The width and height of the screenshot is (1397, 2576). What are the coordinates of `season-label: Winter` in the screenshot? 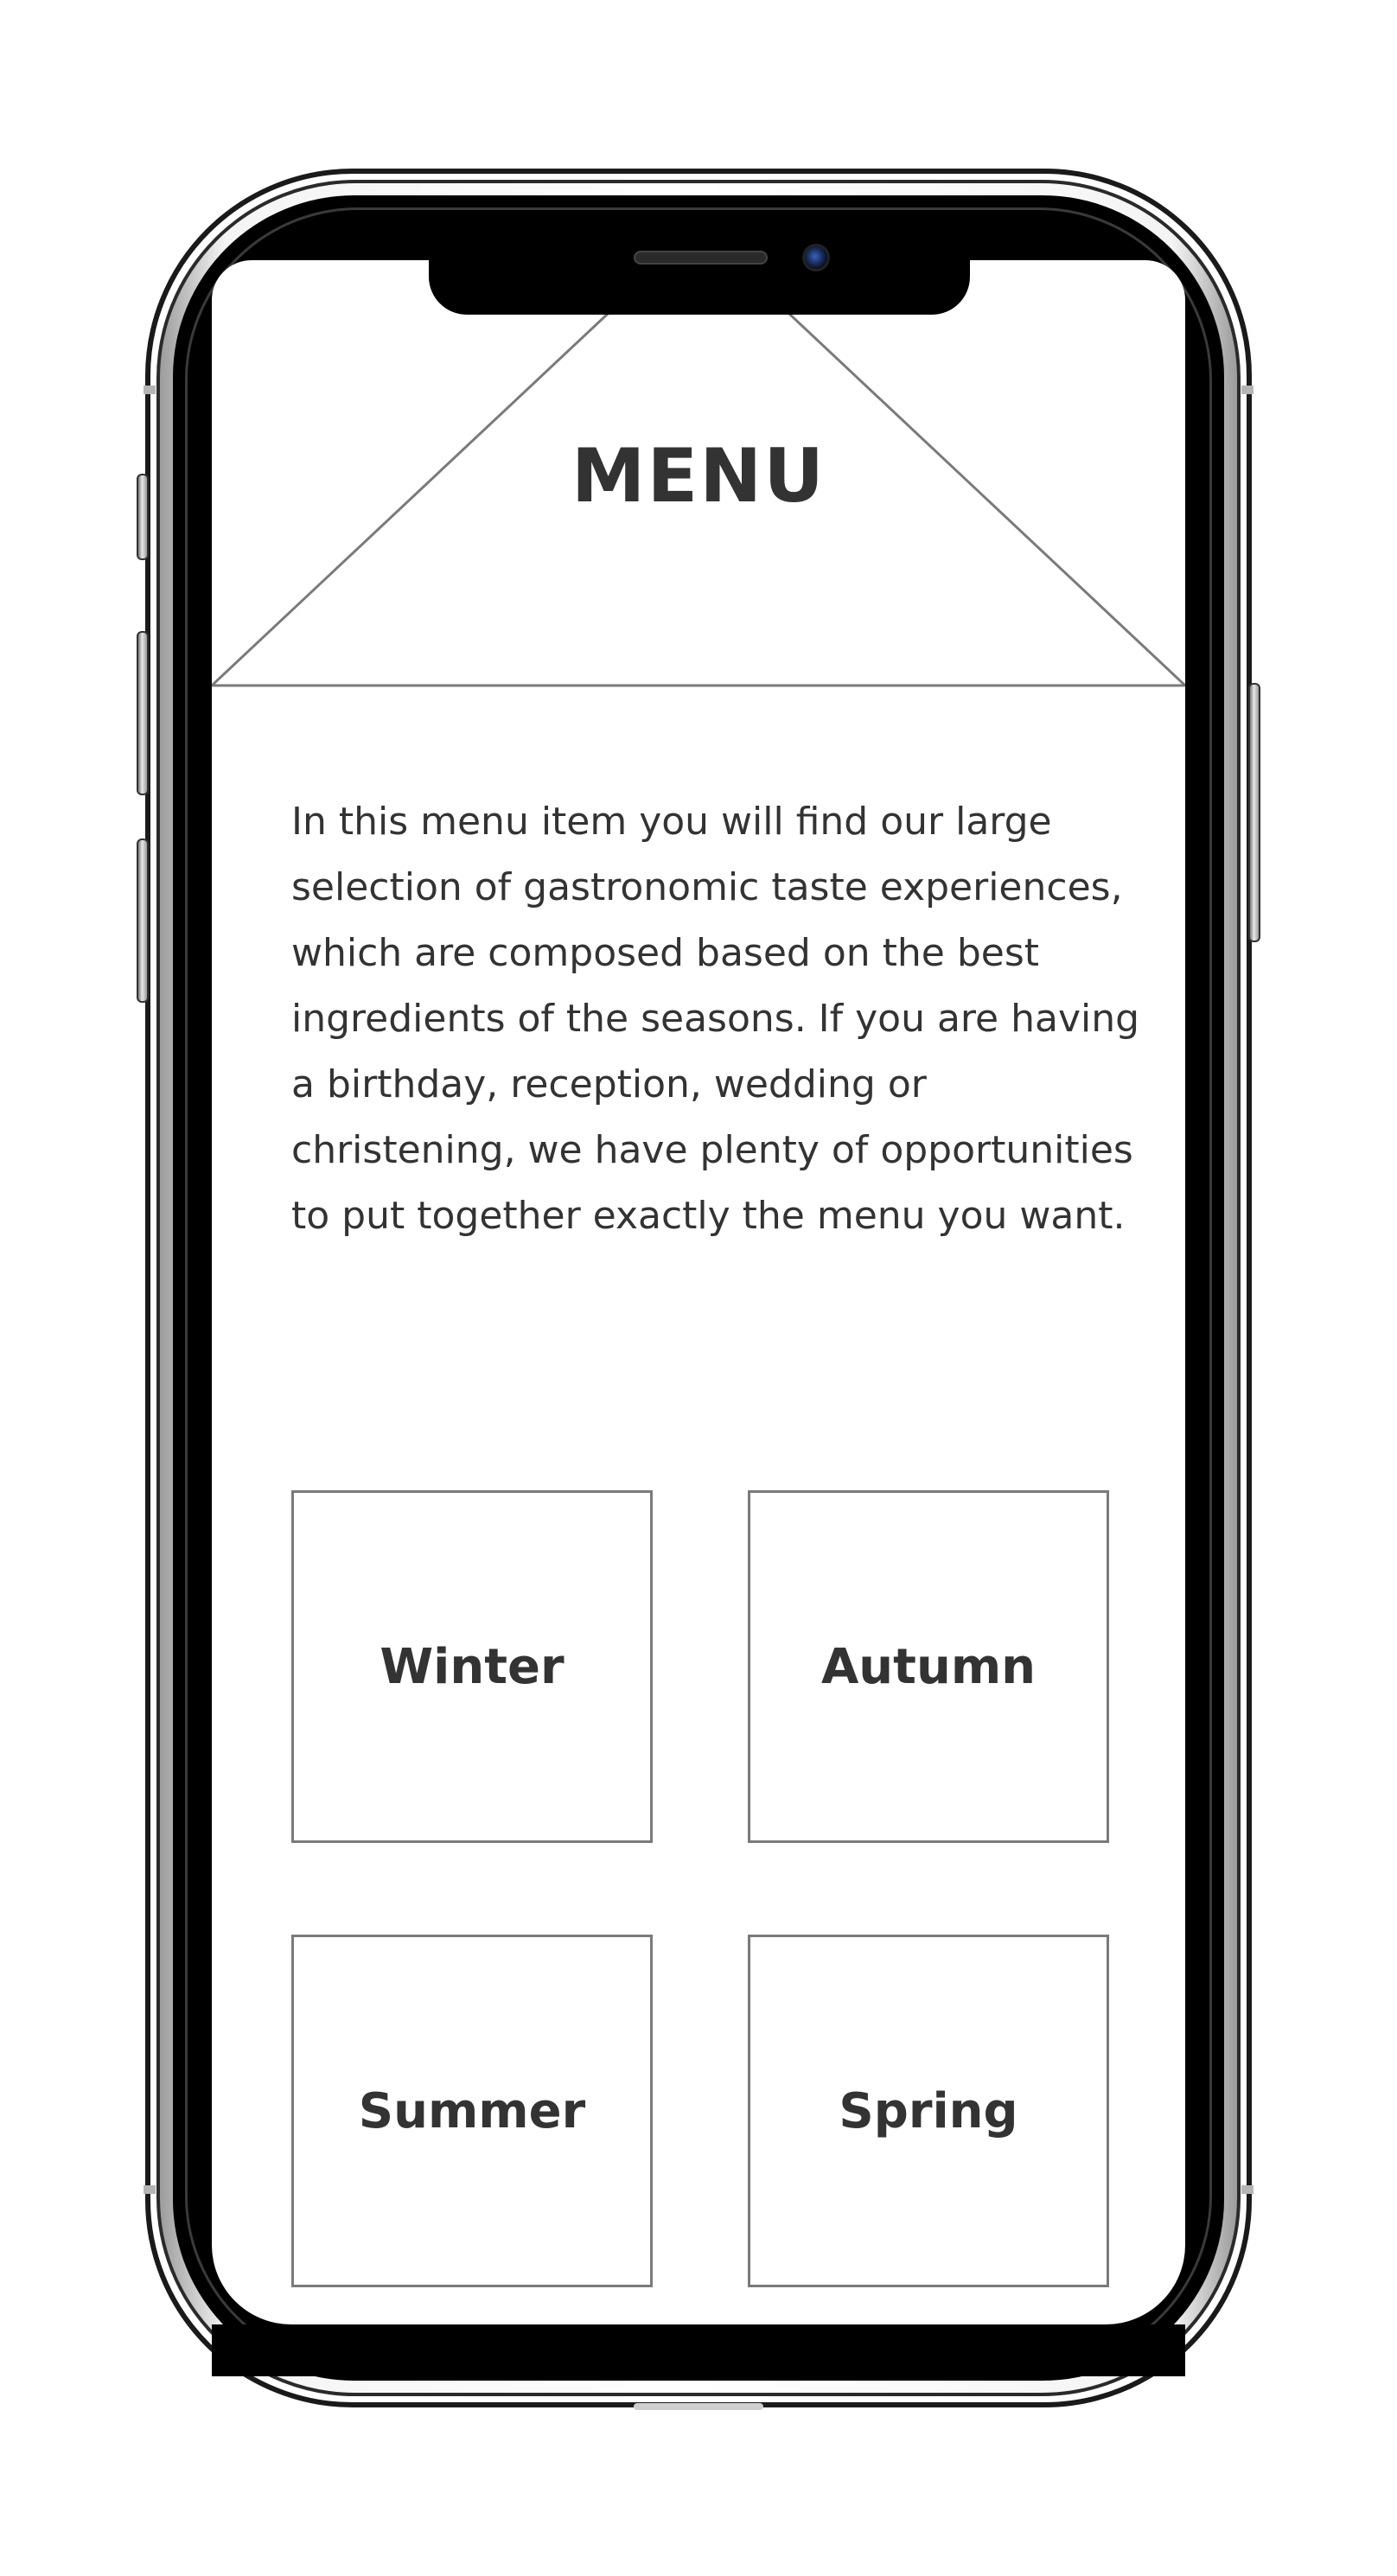 It's located at (473, 1666).